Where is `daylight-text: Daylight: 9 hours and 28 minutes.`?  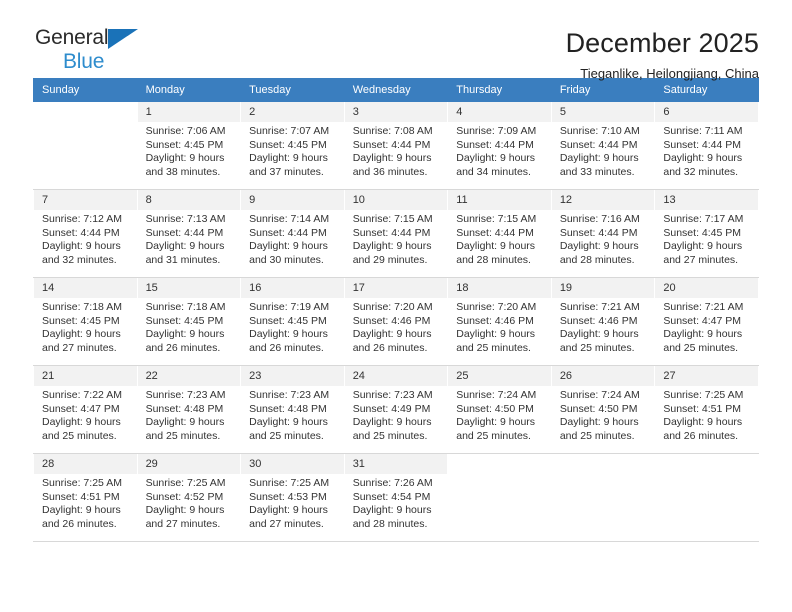
daylight-text: Daylight: 9 hours and 28 minutes. is located at coordinates (496, 253).